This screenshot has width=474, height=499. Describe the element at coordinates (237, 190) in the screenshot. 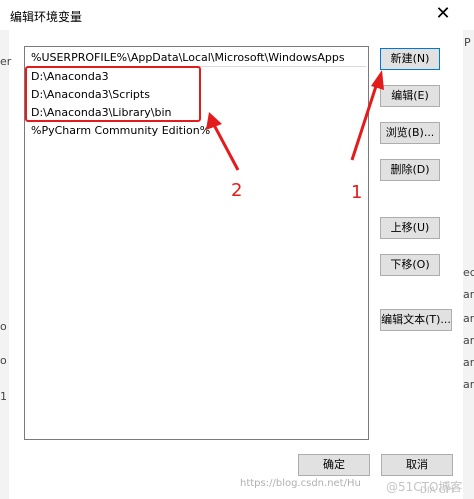

I see `annotation-label-2: 2` at that location.